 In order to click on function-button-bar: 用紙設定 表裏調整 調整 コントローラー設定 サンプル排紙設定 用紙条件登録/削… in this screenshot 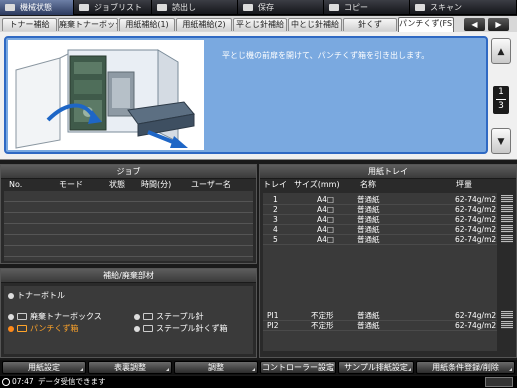, I will do `click(258, 367)`.